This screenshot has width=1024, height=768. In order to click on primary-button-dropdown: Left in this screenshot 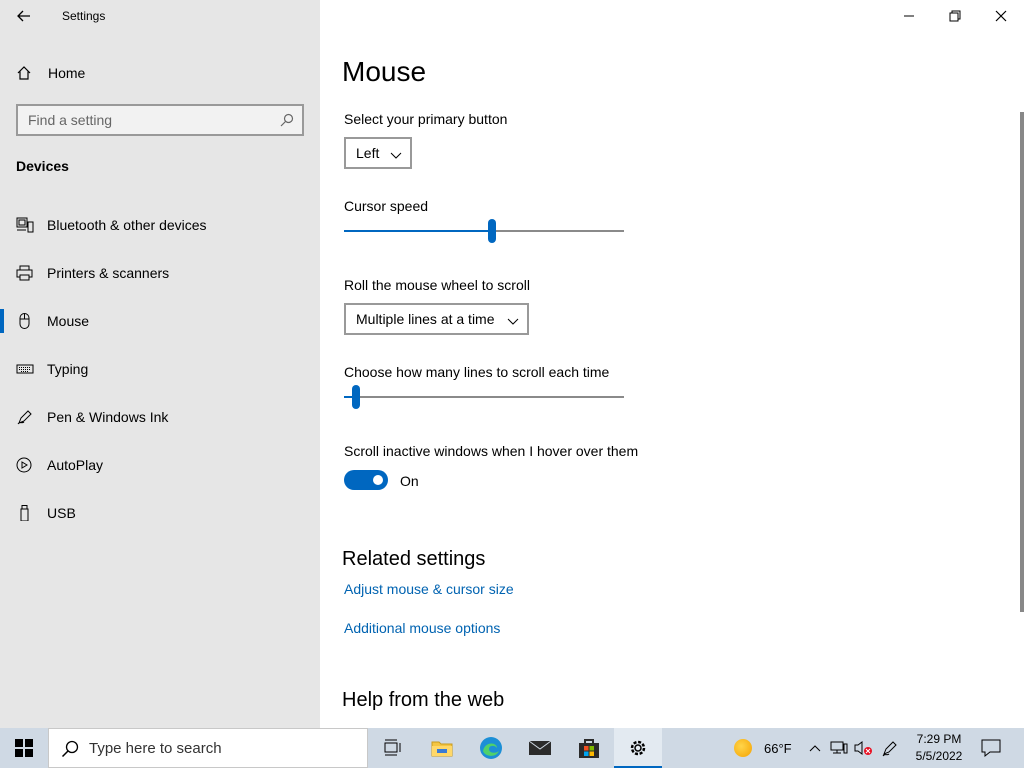, I will do `click(378, 153)`.